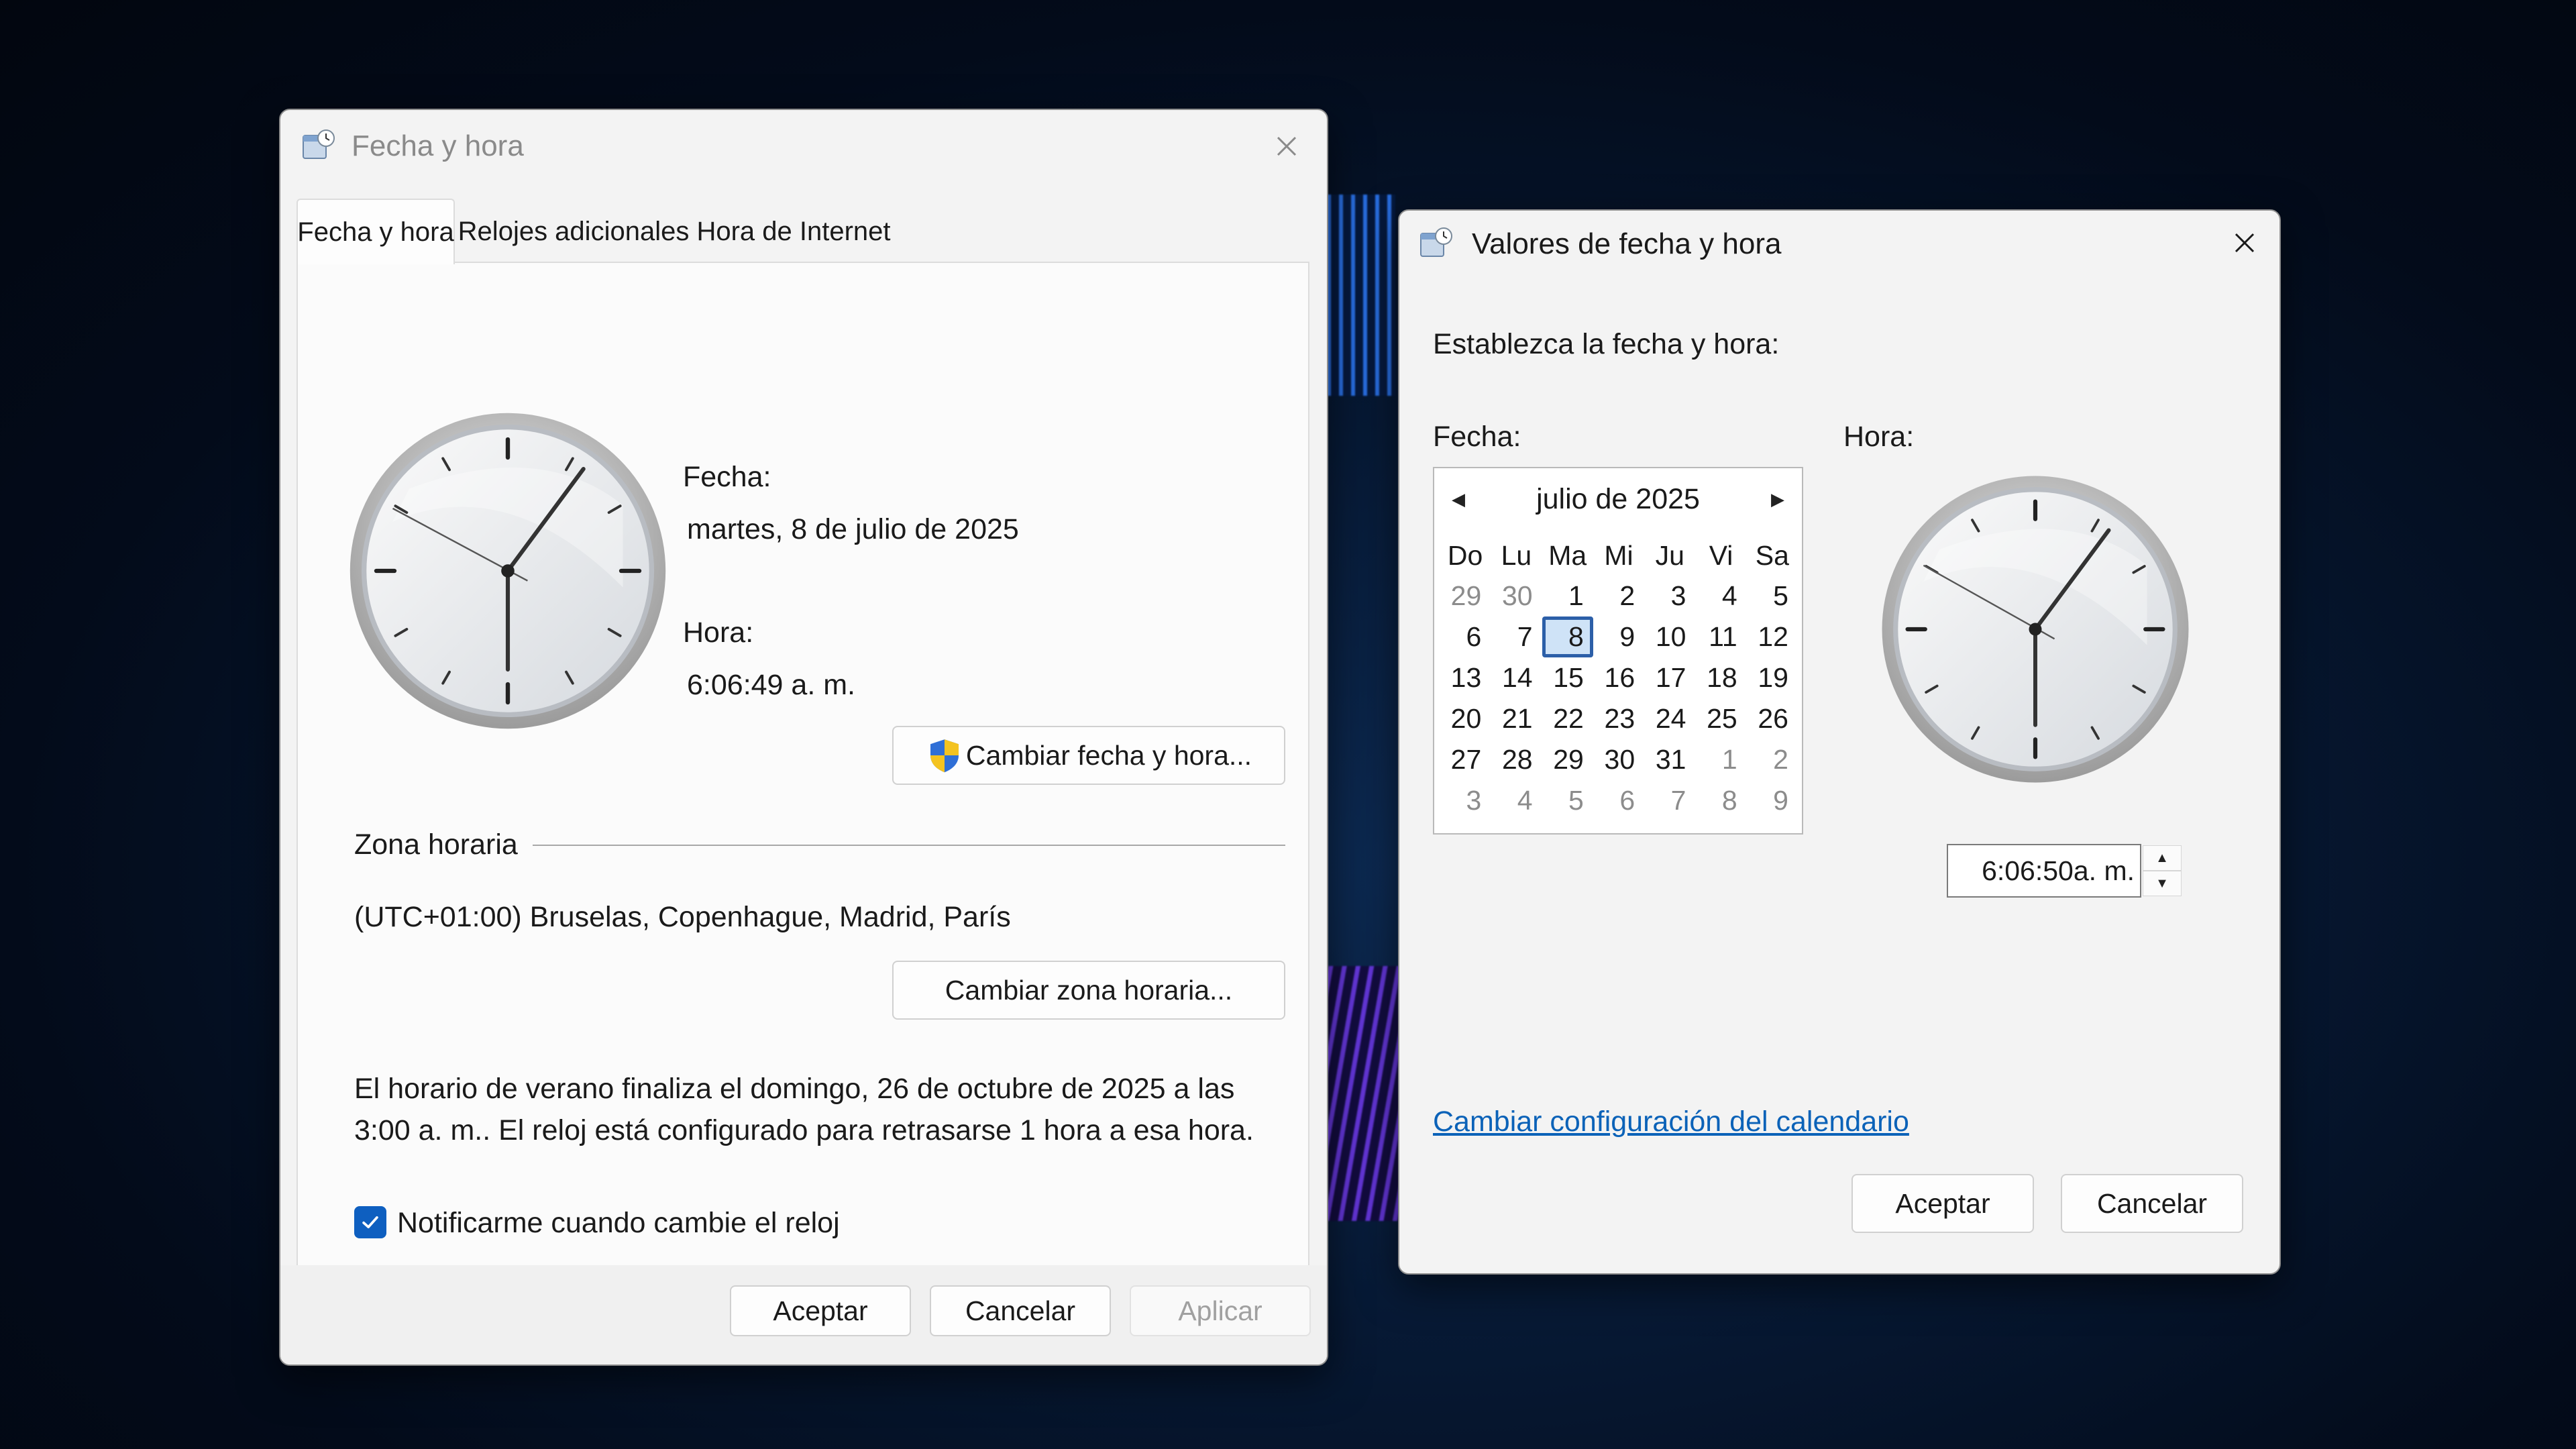 The image size is (2576, 1449). Describe the element at coordinates (1879, 437) in the screenshot. I see `time-label: Hora:` at that location.